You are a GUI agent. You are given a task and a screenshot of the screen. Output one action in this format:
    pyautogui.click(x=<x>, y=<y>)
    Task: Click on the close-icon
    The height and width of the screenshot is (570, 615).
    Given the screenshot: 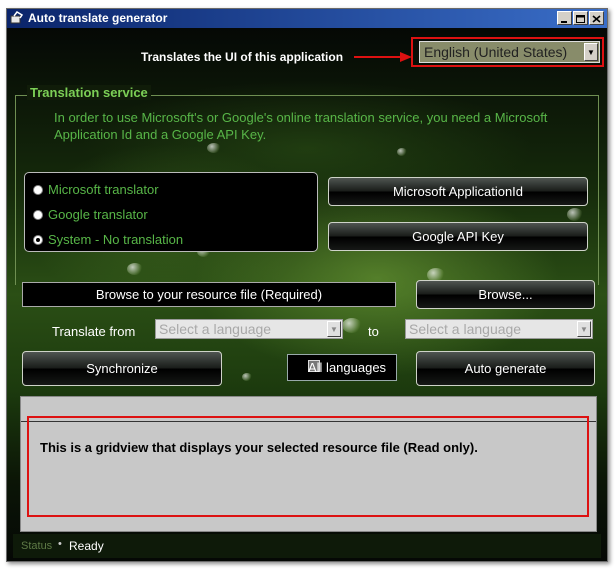 What is the action you would take?
    pyautogui.click(x=596, y=19)
    